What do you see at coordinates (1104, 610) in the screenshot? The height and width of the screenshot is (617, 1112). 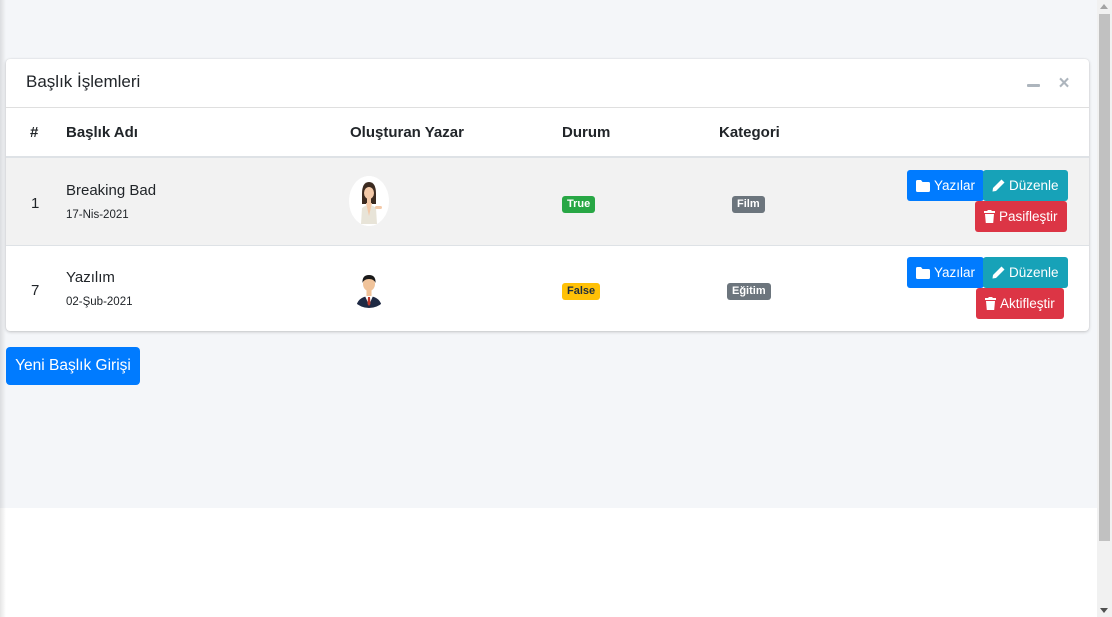 I see `scroll-down-arrow-icon` at bounding box center [1104, 610].